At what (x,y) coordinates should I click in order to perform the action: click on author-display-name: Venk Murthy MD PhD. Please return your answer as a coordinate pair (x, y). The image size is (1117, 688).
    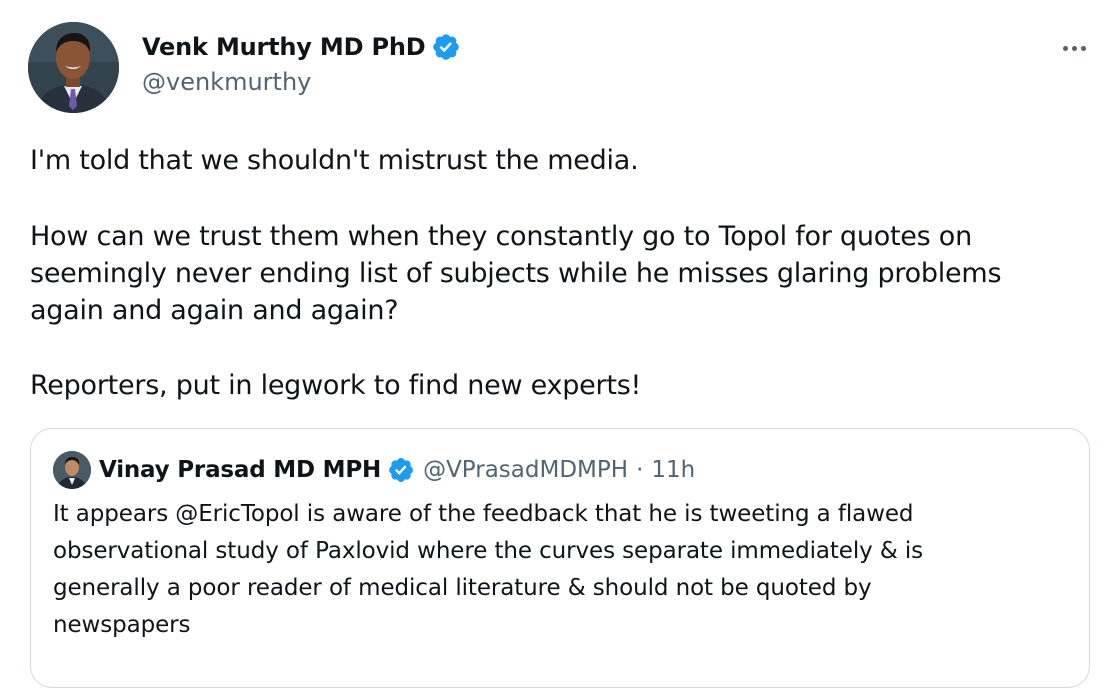
    Looking at the image, I should click on (284, 47).